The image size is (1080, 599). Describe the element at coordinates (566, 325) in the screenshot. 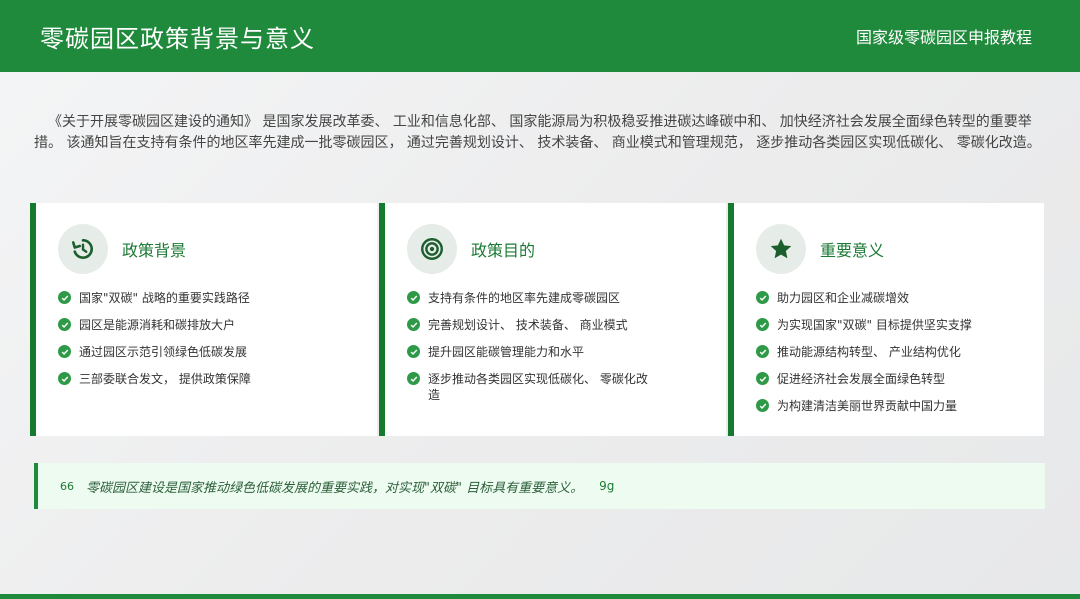

I see `list-item: 完善规划设计、 技术装备、 商业模式` at that location.